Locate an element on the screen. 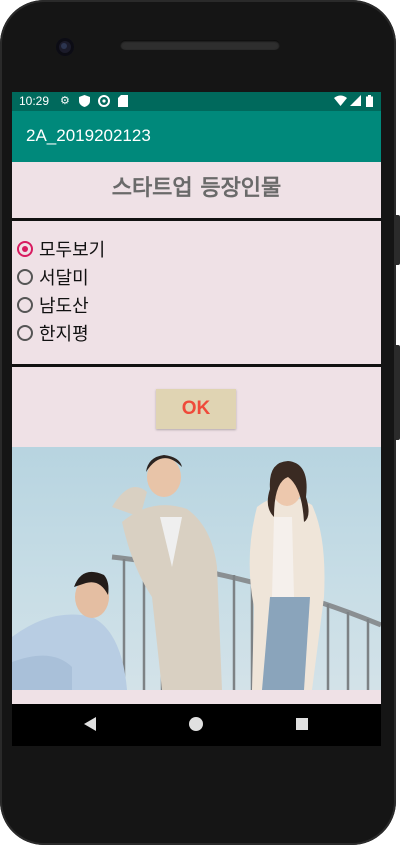  top-divider is located at coordinates (196, 219).